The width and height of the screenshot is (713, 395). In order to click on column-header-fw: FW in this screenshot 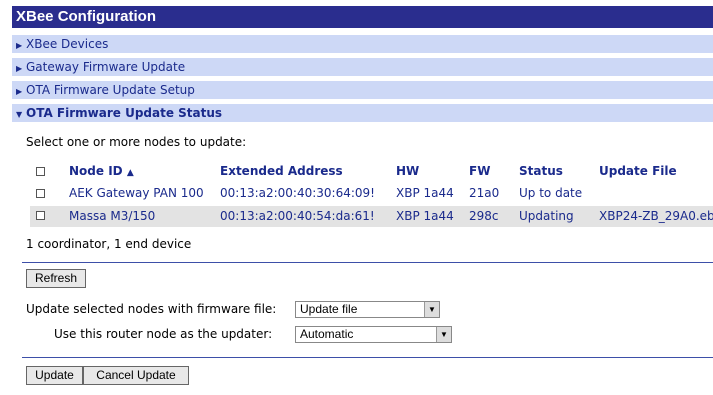, I will do `click(479, 171)`.